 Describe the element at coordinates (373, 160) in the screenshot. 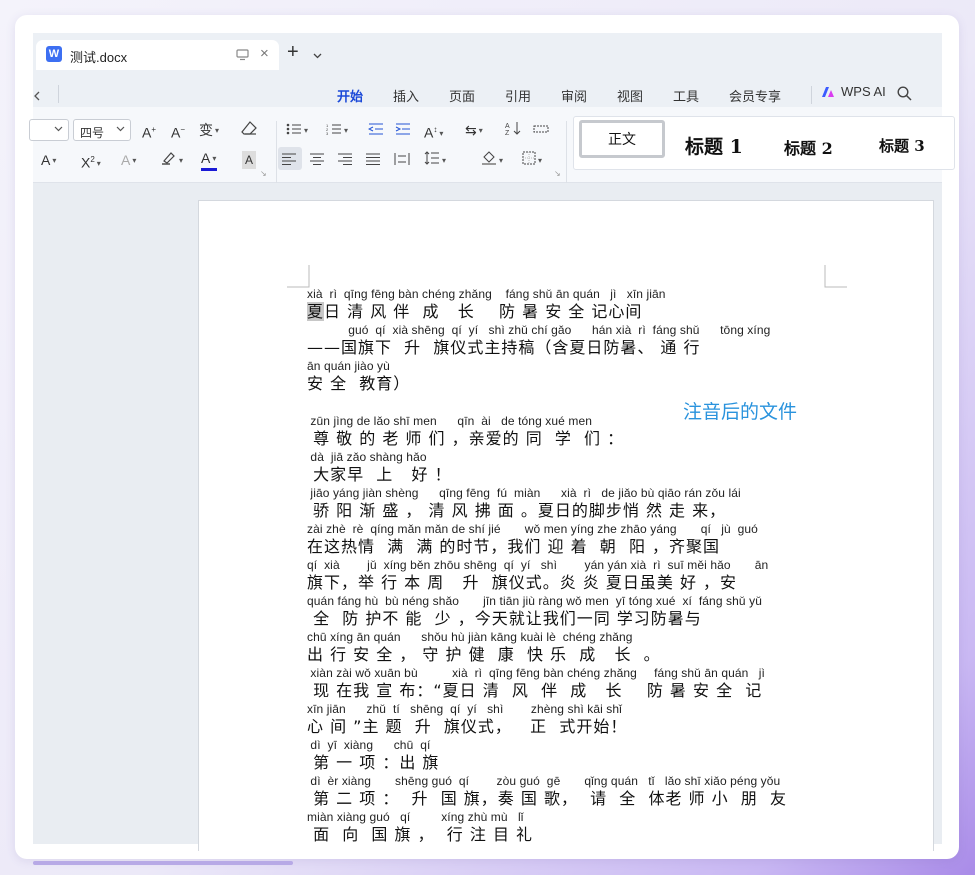

I see `justify-icon` at that location.